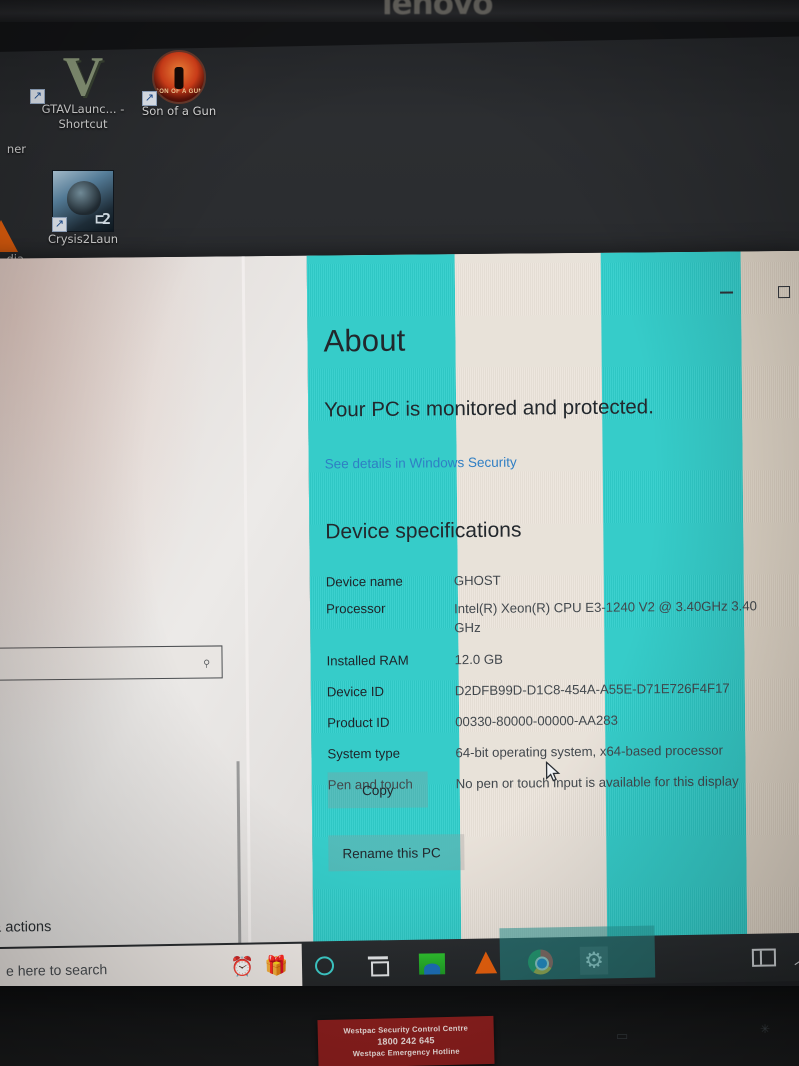 The image size is (799, 1066). I want to click on find-a-setting-input: setting ⌕, so click(111, 663).